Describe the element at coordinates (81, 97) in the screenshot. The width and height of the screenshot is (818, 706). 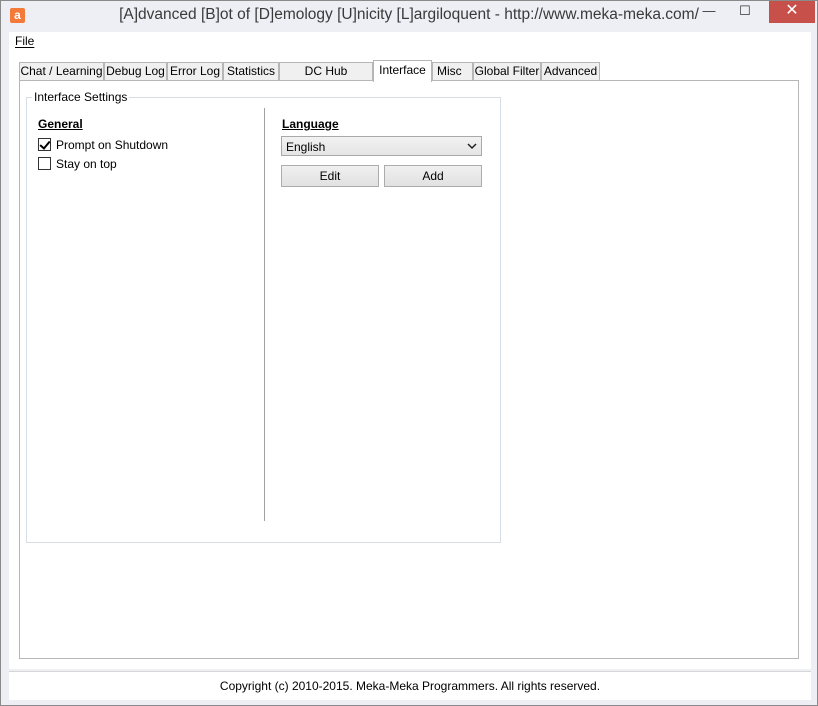
I see `interface-settings-legend: Interface Settings` at that location.